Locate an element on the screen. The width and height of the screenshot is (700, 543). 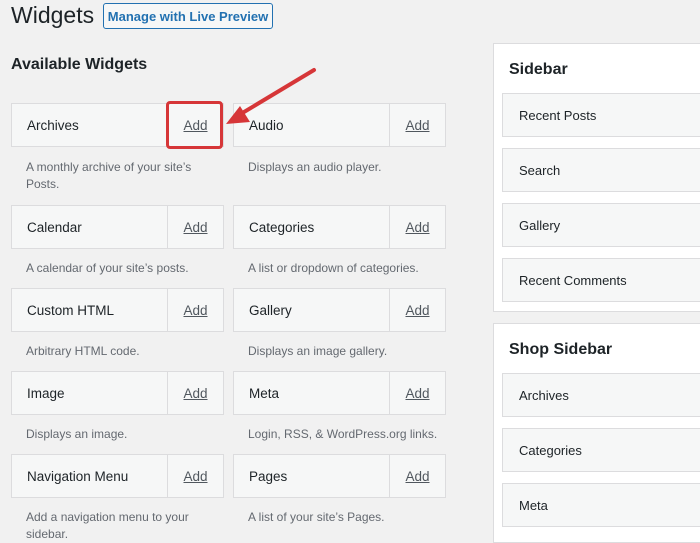
sidebar-widget-item: Archives is located at coordinates (601, 395).